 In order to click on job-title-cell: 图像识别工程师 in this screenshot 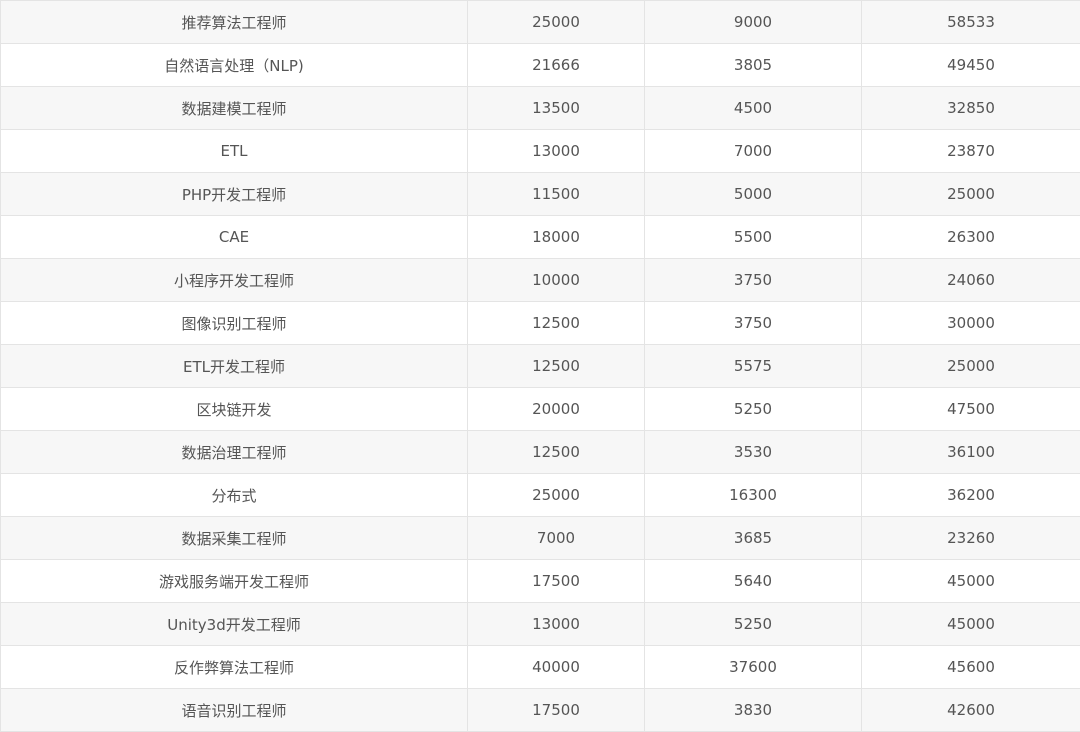, I will do `click(234, 323)`.